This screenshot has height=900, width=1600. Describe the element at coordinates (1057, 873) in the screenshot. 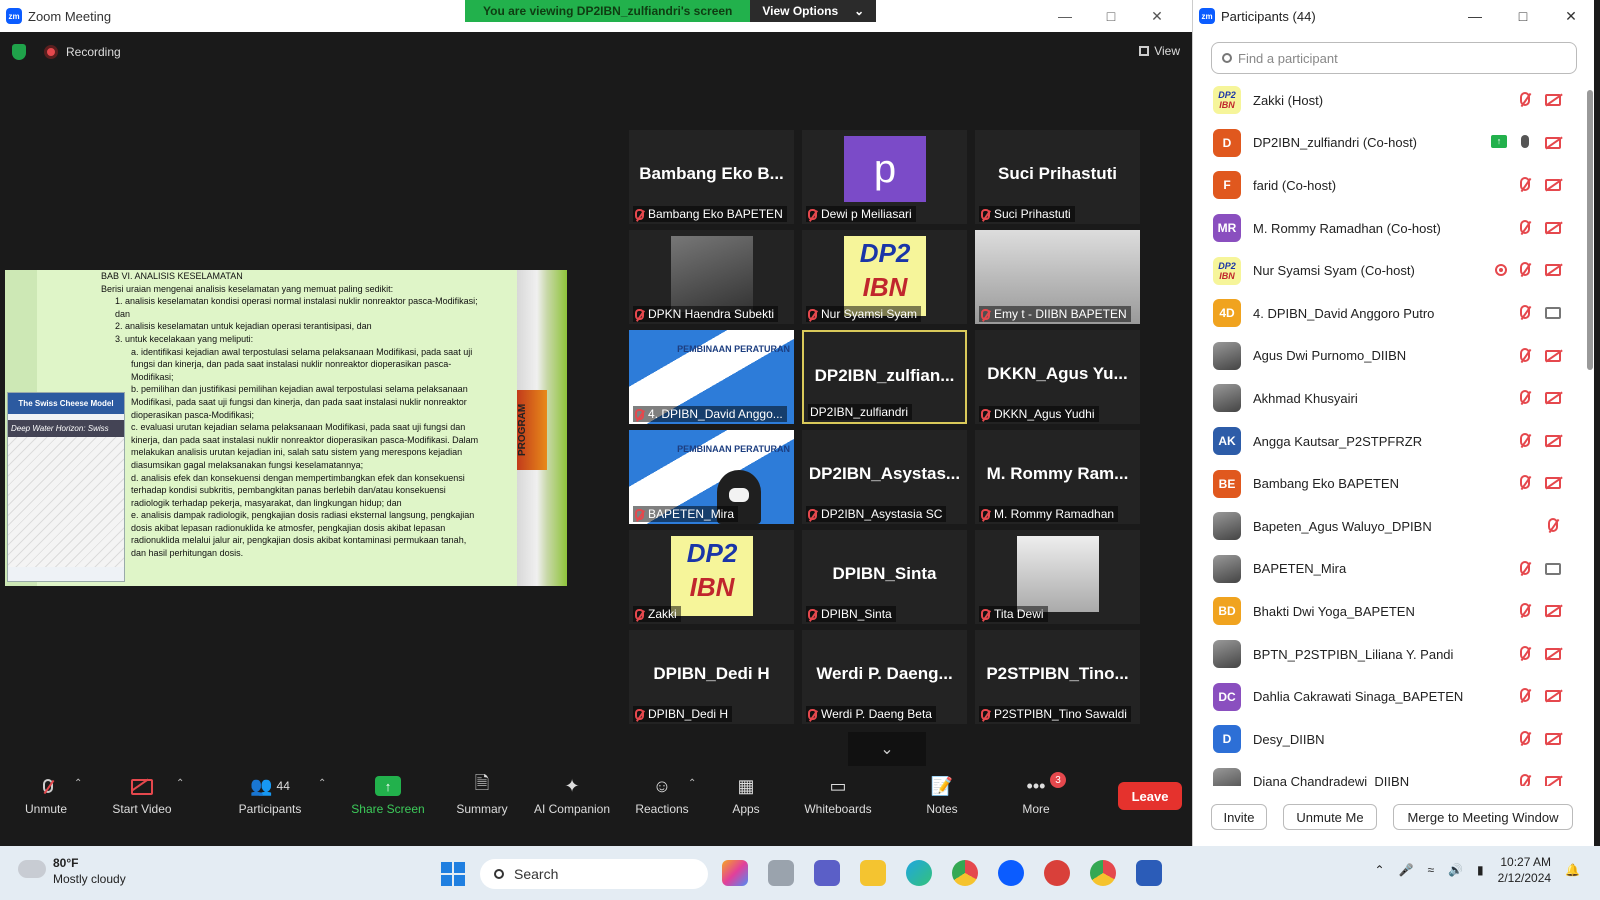

I see `red-app-icon` at that location.